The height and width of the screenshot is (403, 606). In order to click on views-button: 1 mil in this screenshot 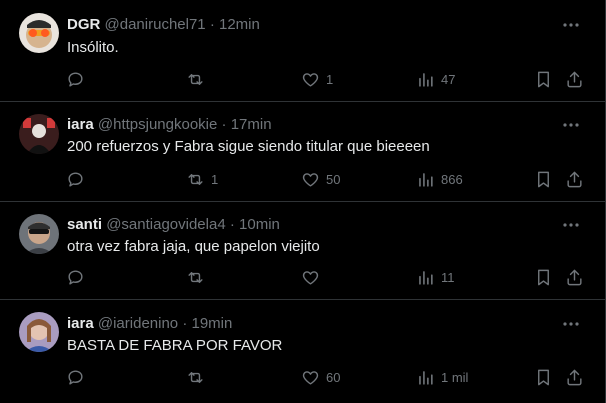, I will do `click(442, 377)`.